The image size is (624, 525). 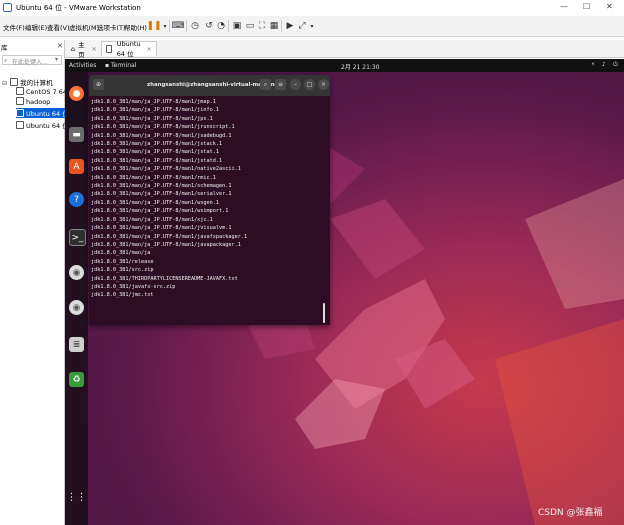 I want to click on trash-icon: ♻, so click(x=76, y=379).